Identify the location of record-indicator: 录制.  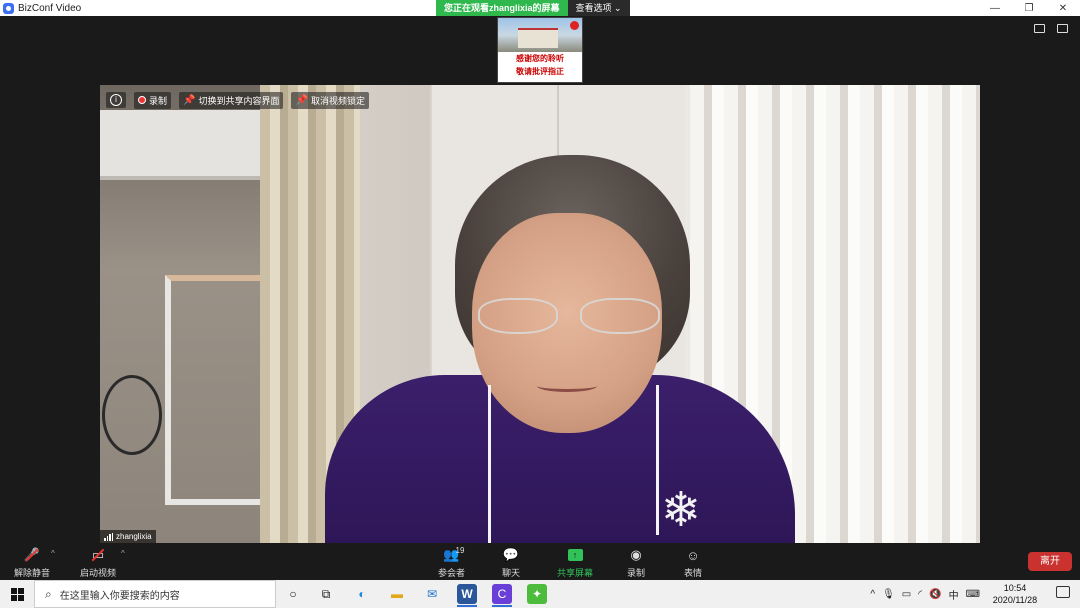
(153, 100).